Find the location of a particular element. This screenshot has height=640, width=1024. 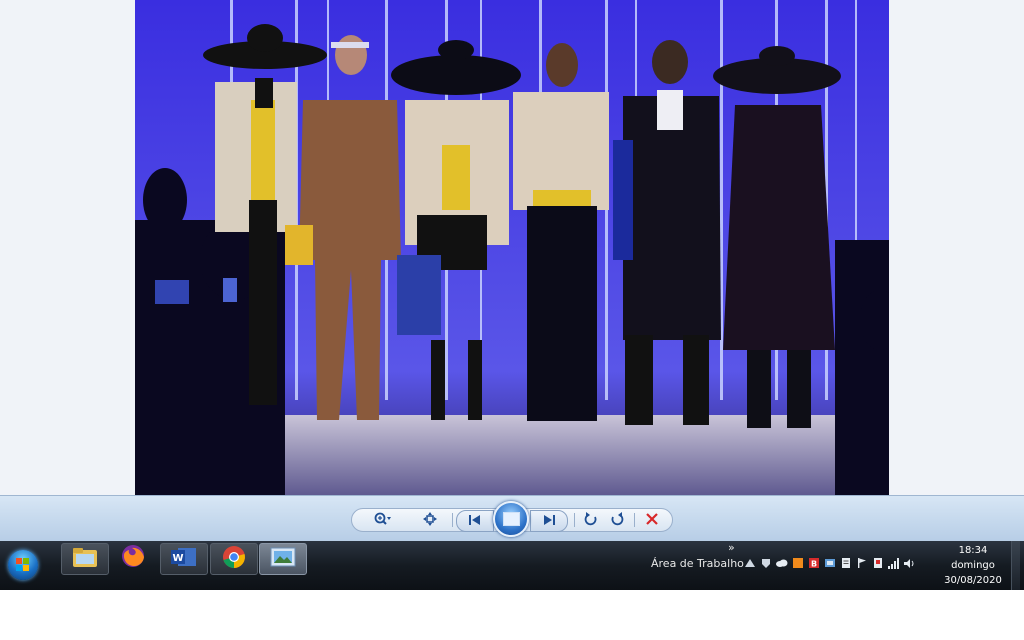

rotate-counterclockwise-icon is located at coordinates (591, 520).